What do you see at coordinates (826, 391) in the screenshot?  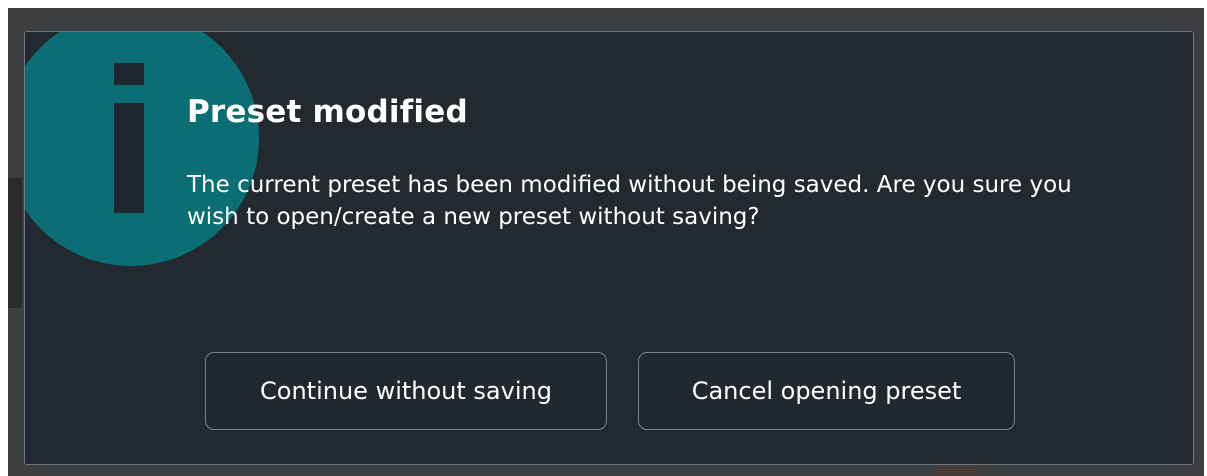 I see `cancel-opening-preset-button: Cancel opening preset` at bounding box center [826, 391].